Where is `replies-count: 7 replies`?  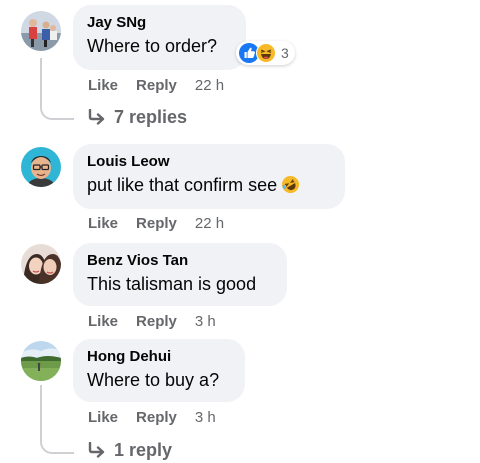
replies-count: 7 replies is located at coordinates (150, 117).